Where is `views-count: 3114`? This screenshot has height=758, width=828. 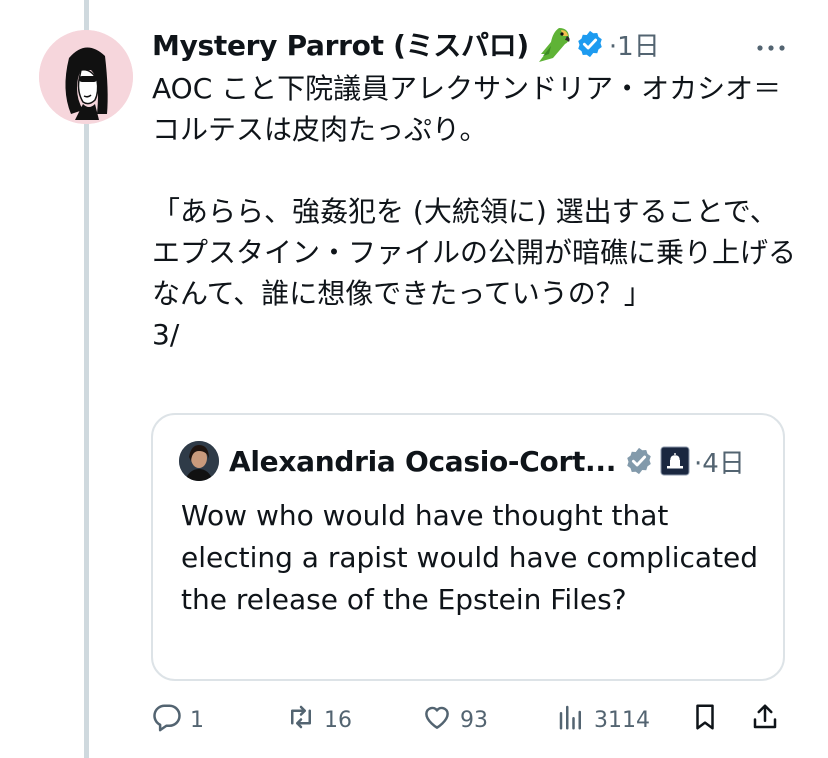 views-count: 3114 is located at coordinates (622, 720).